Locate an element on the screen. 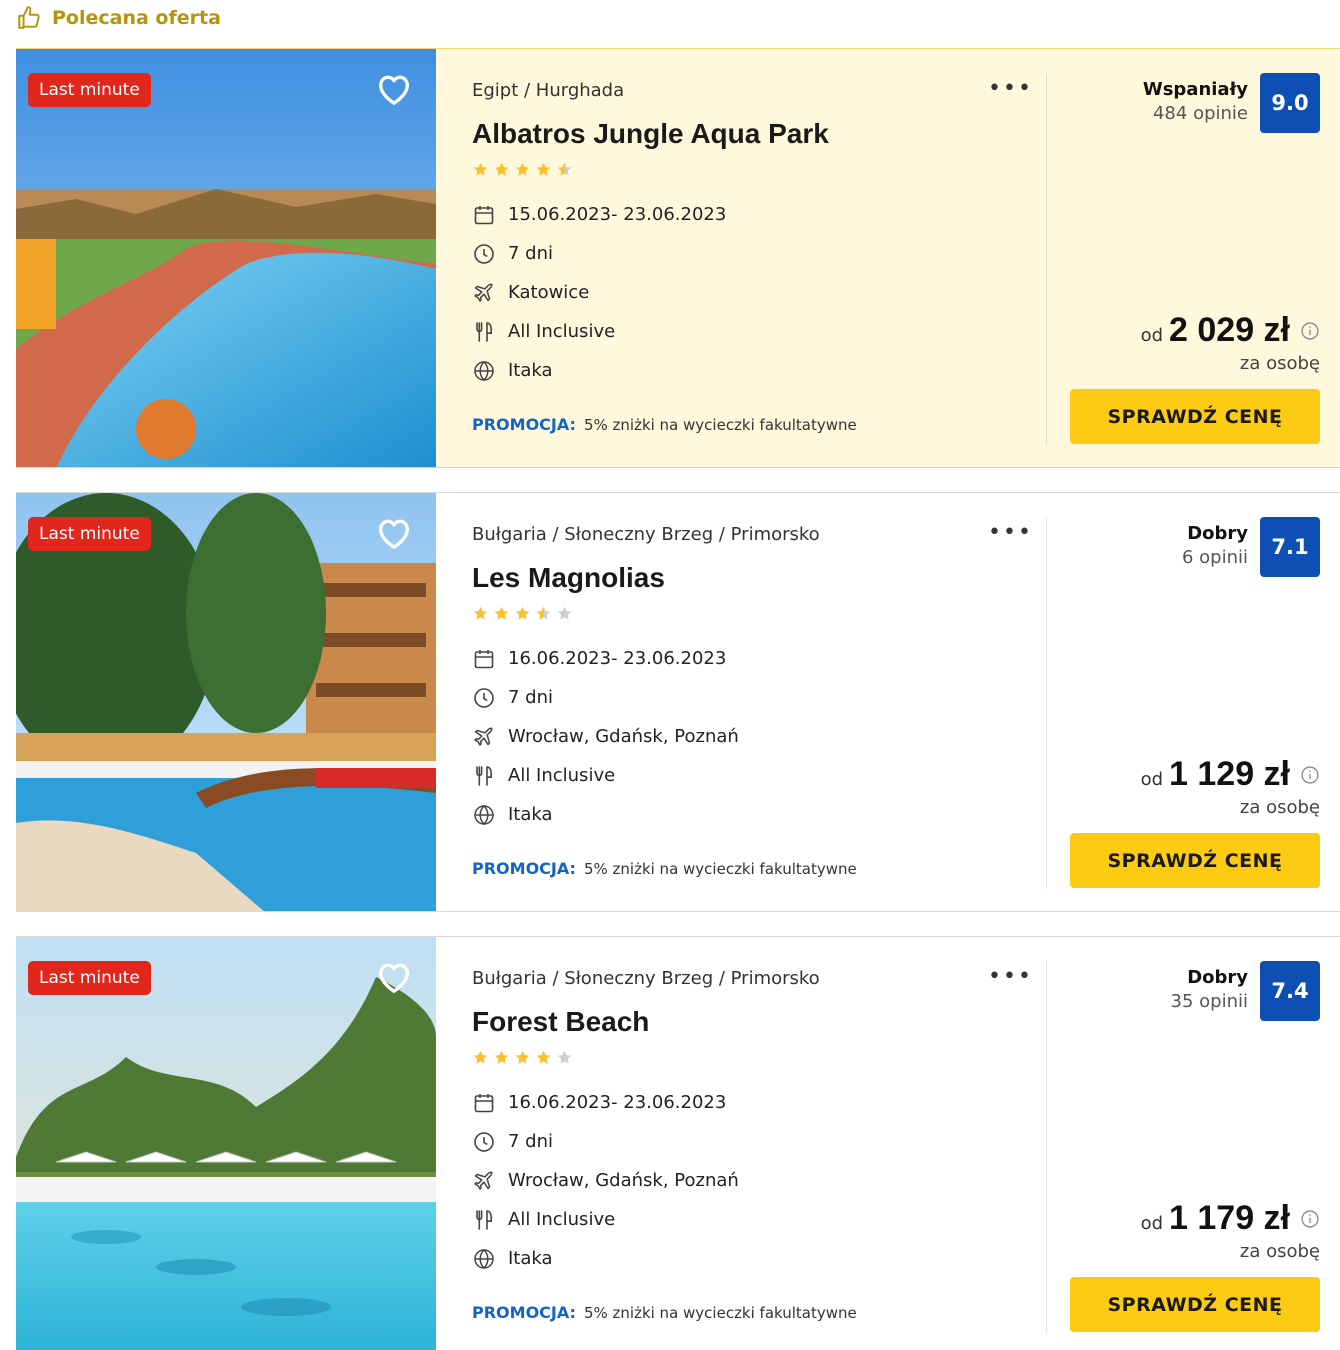  price-row: od 1 179 zł is located at coordinates (1230, 1218).